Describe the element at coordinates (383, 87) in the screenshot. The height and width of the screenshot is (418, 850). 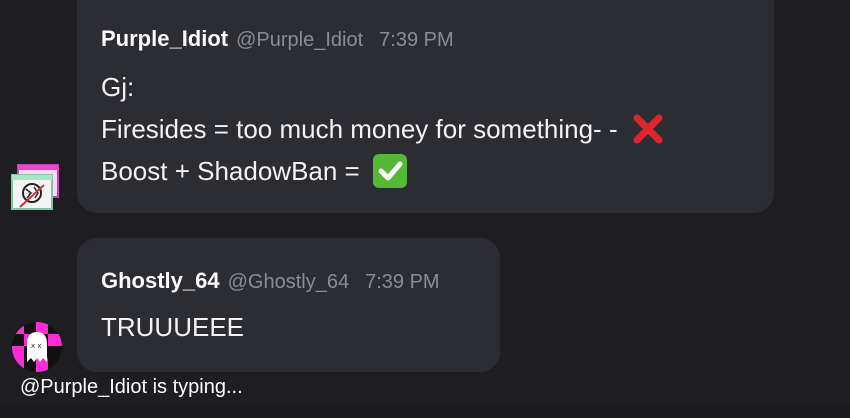
I see `message-line: Gj:` at that location.